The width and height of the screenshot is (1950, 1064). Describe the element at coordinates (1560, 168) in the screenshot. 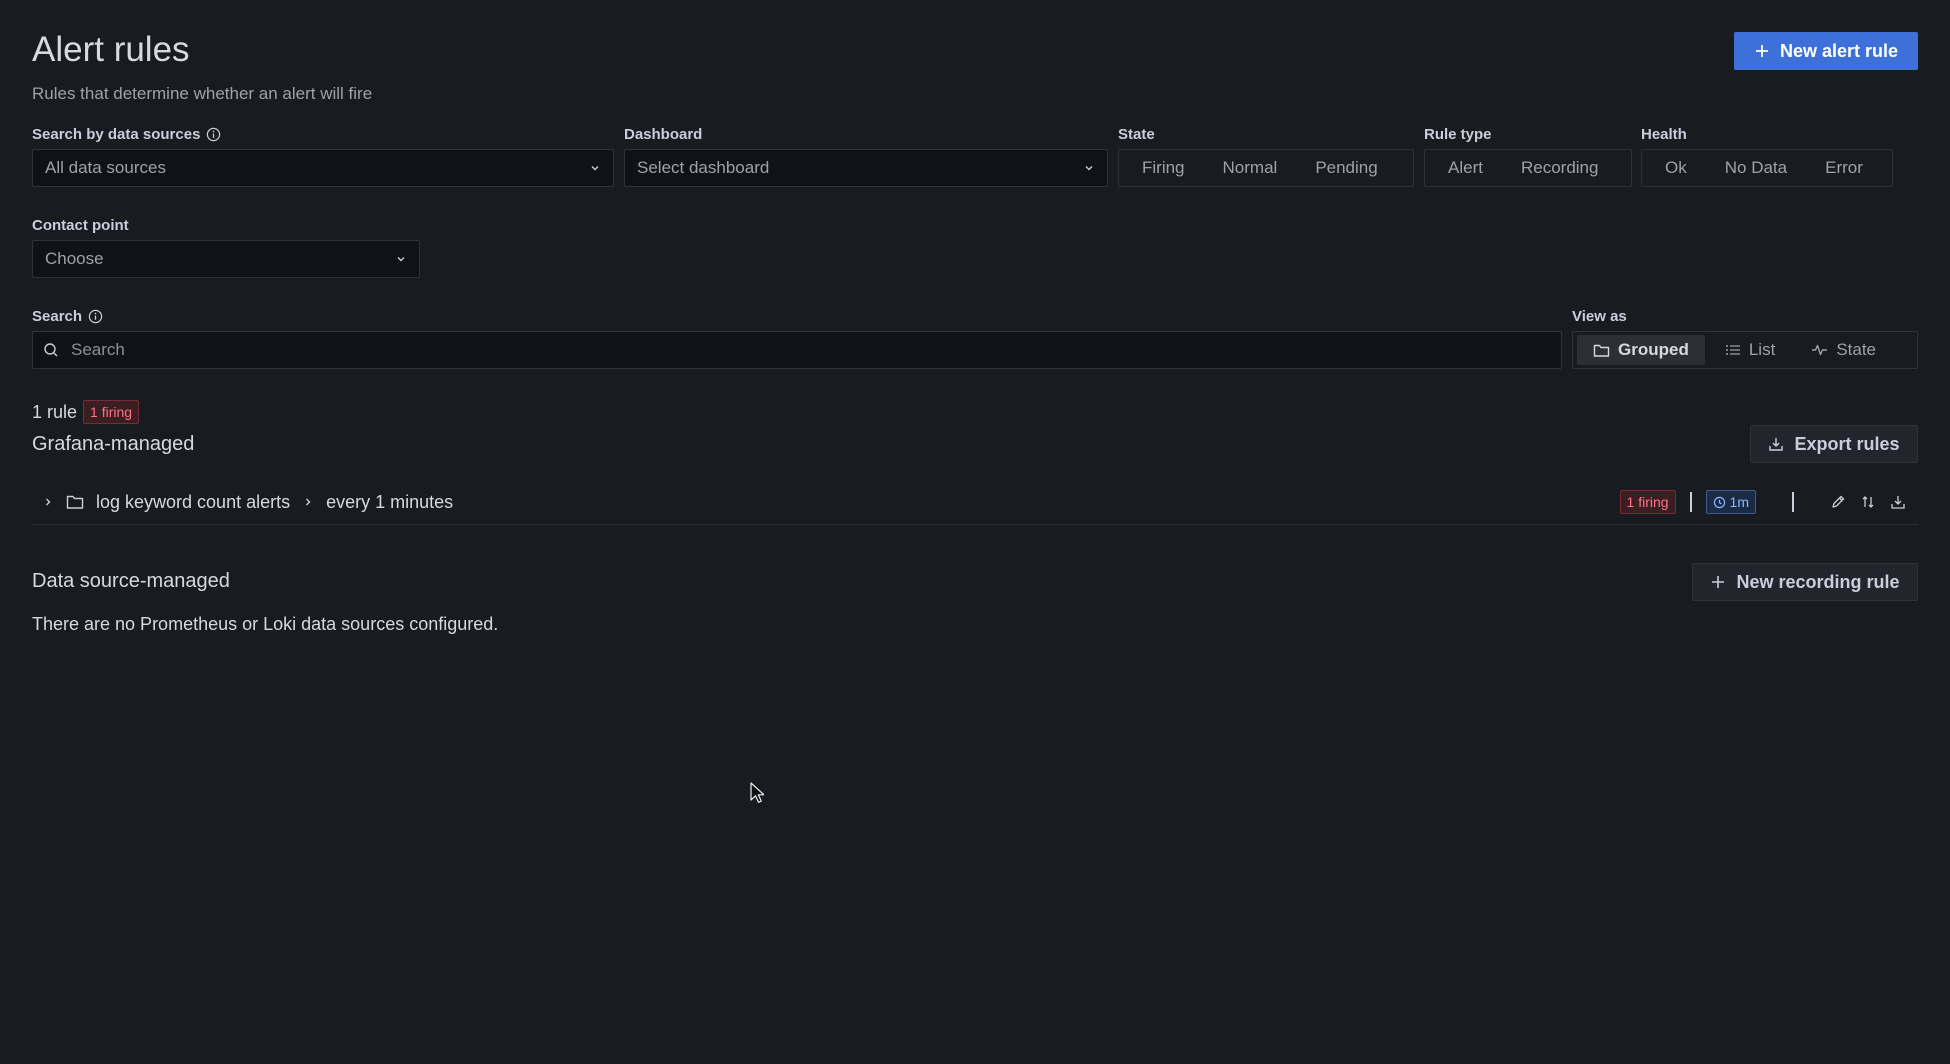

I see `rule-type-option-recording: Recording` at that location.